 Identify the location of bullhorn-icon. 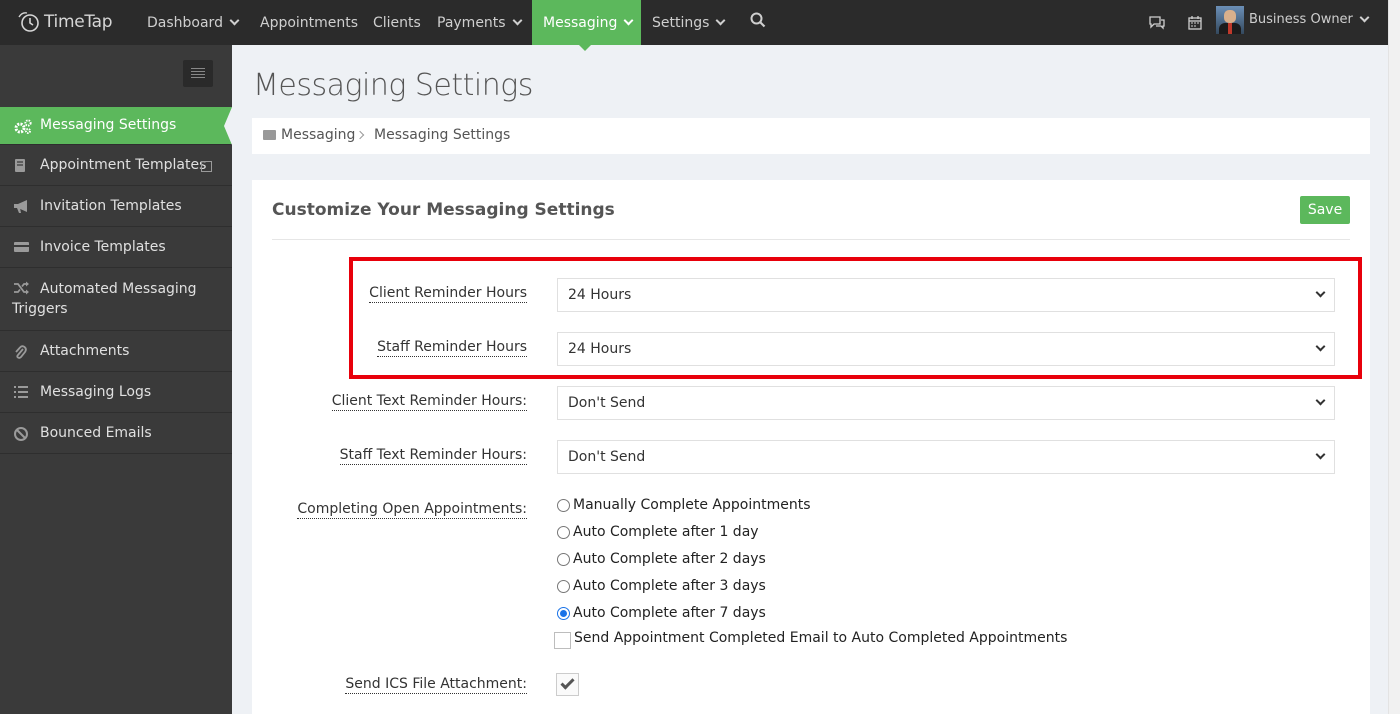
(22, 207).